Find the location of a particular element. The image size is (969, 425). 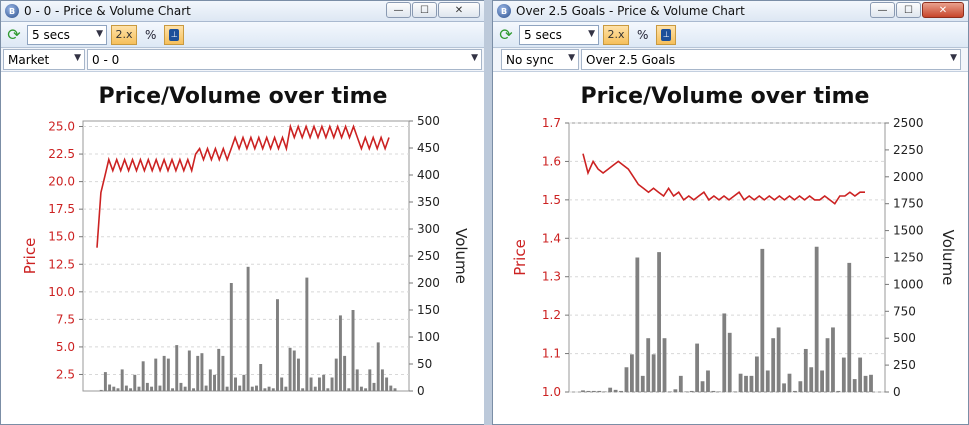

market-select: Market ▼ is located at coordinates (44, 59).